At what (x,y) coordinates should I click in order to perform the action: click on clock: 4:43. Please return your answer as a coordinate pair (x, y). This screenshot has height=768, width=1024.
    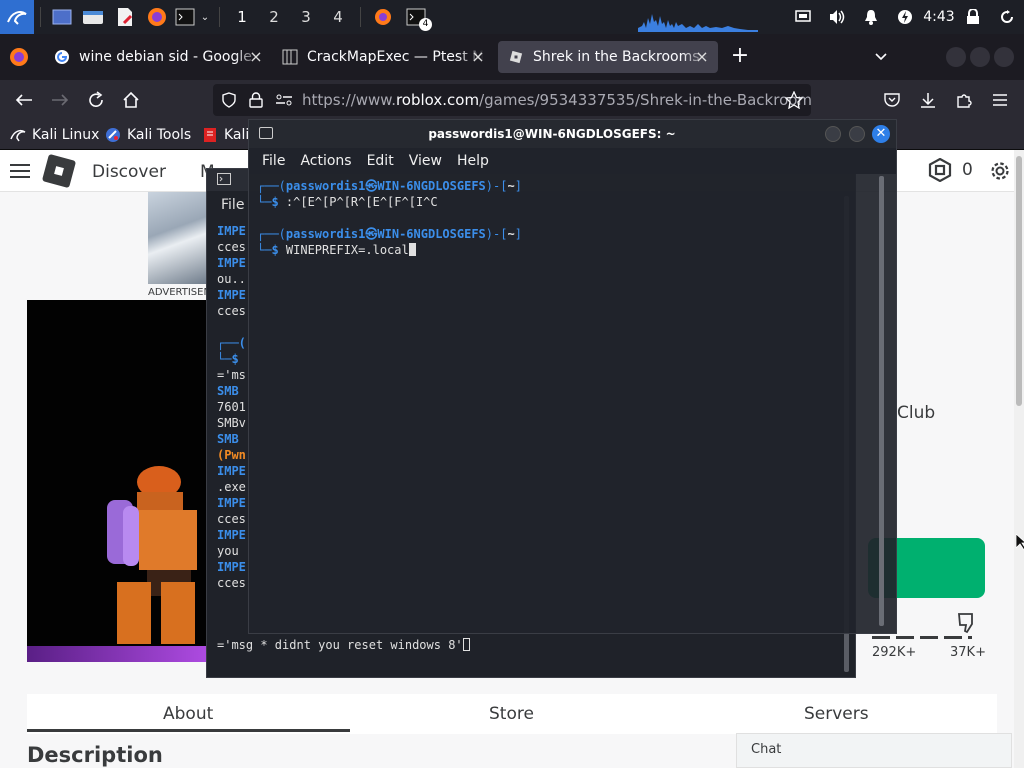
    Looking at the image, I should click on (939, 17).